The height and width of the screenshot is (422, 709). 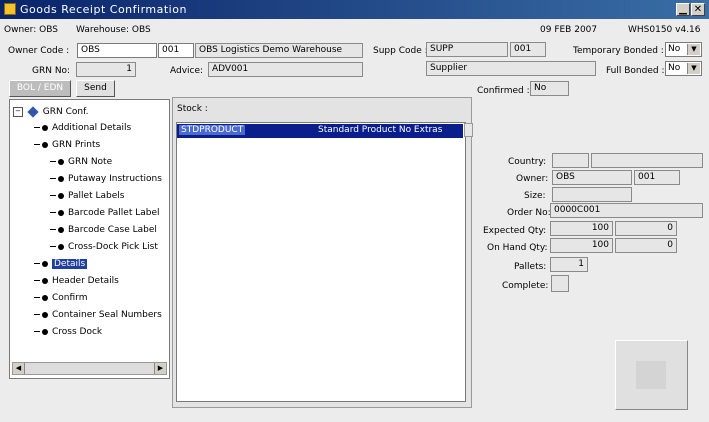 I want to click on full-bonded-label: Full Bonded :, so click(x=635, y=71).